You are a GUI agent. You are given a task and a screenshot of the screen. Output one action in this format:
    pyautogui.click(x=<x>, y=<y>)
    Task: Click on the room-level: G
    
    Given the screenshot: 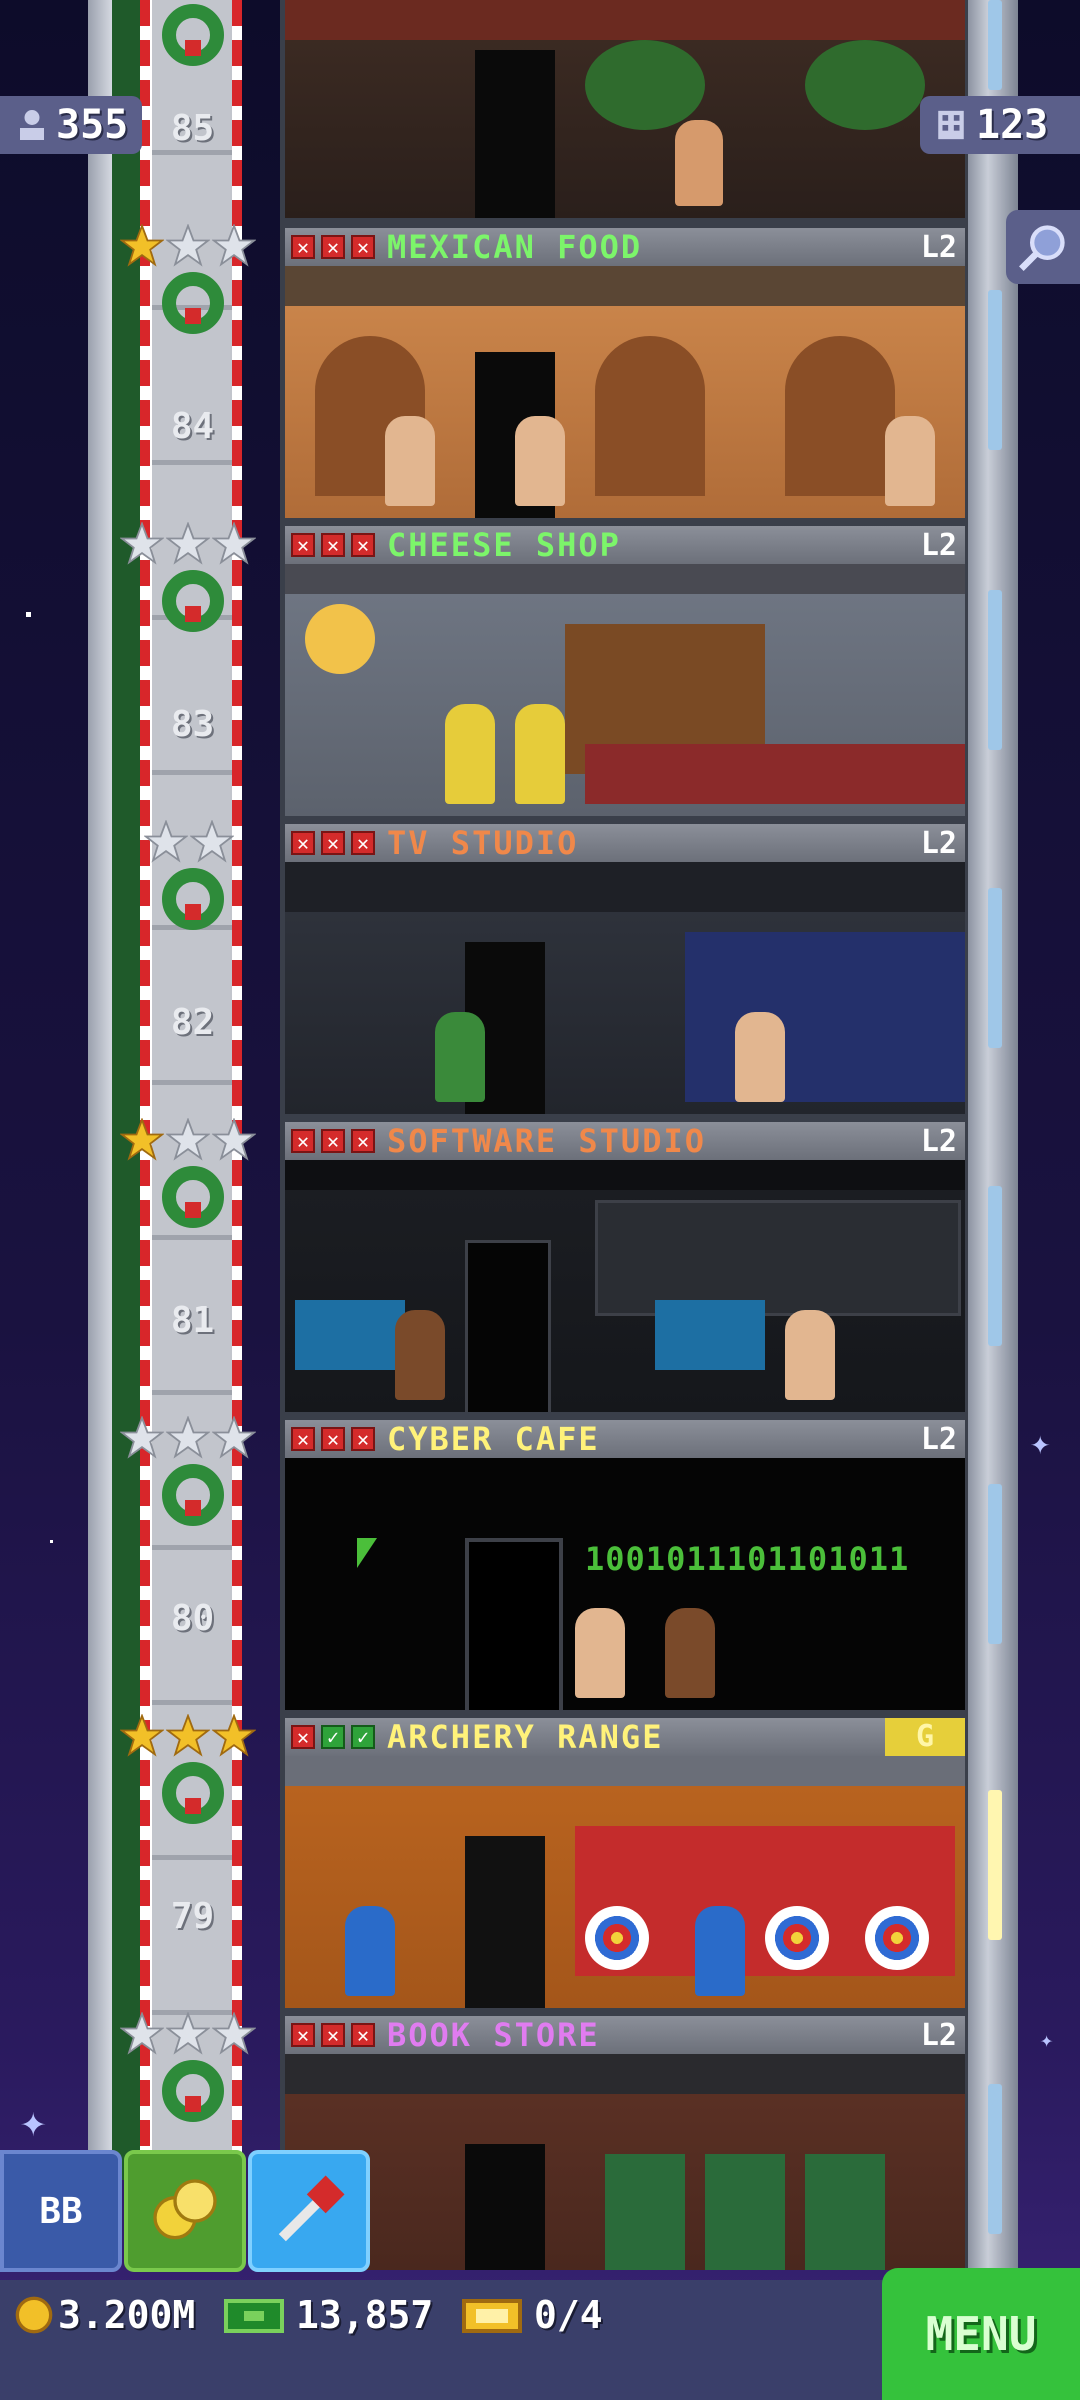 What is the action you would take?
    pyautogui.click(x=925, y=1737)
    